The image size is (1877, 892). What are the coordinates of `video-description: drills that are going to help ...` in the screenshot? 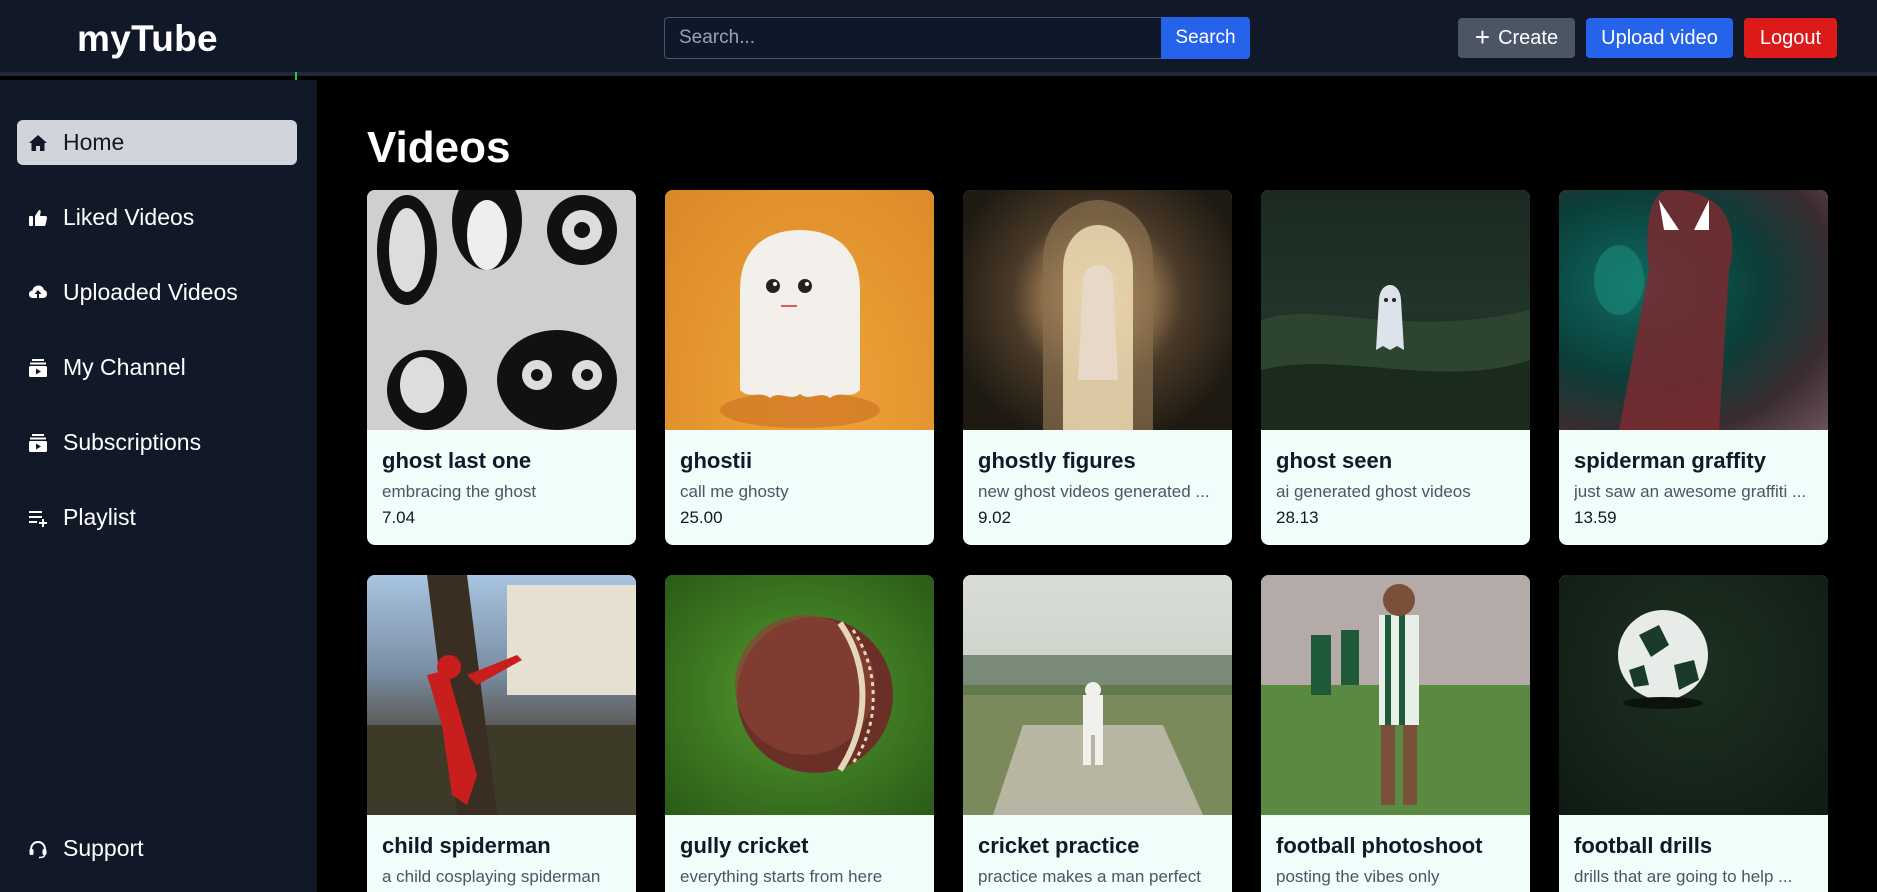 It's located at (1683, 876).